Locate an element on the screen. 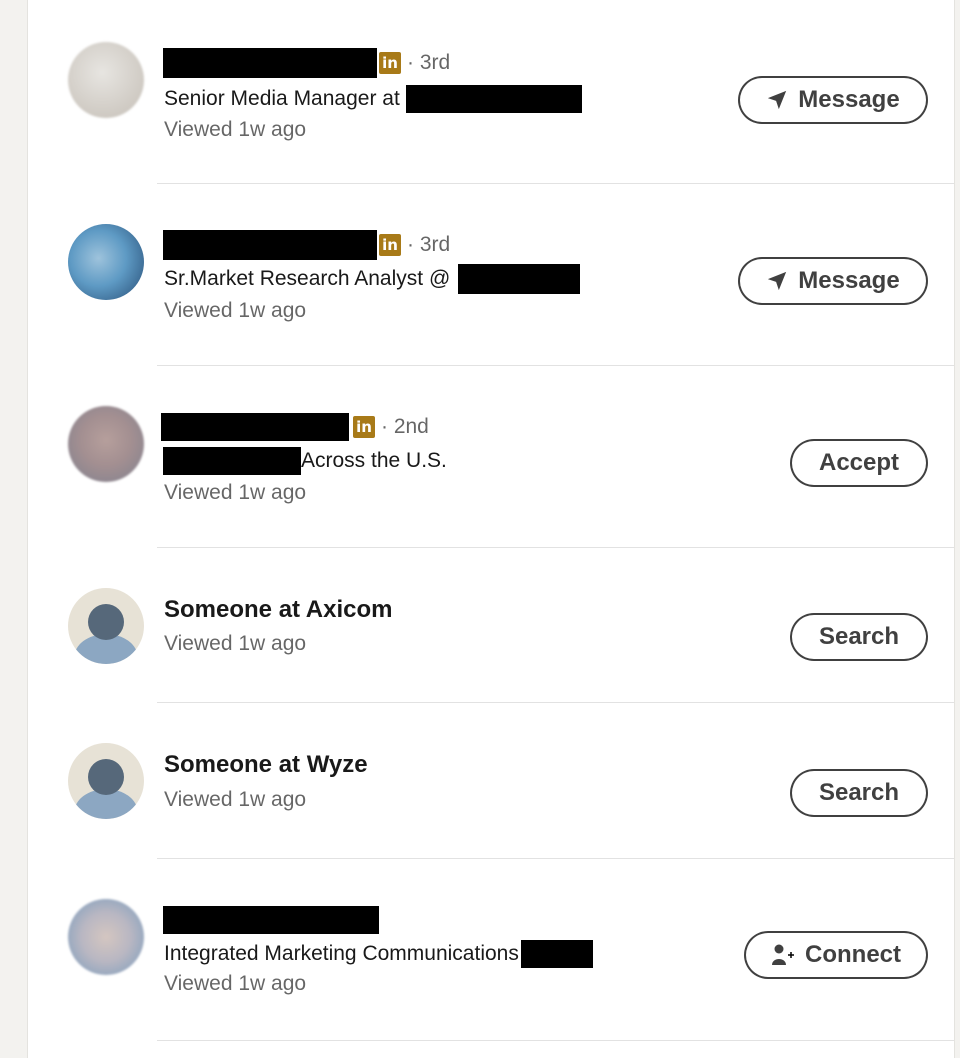 This screenshot has width=960, height=1058. accept-button: Accept is located at coordinates (859, 463).